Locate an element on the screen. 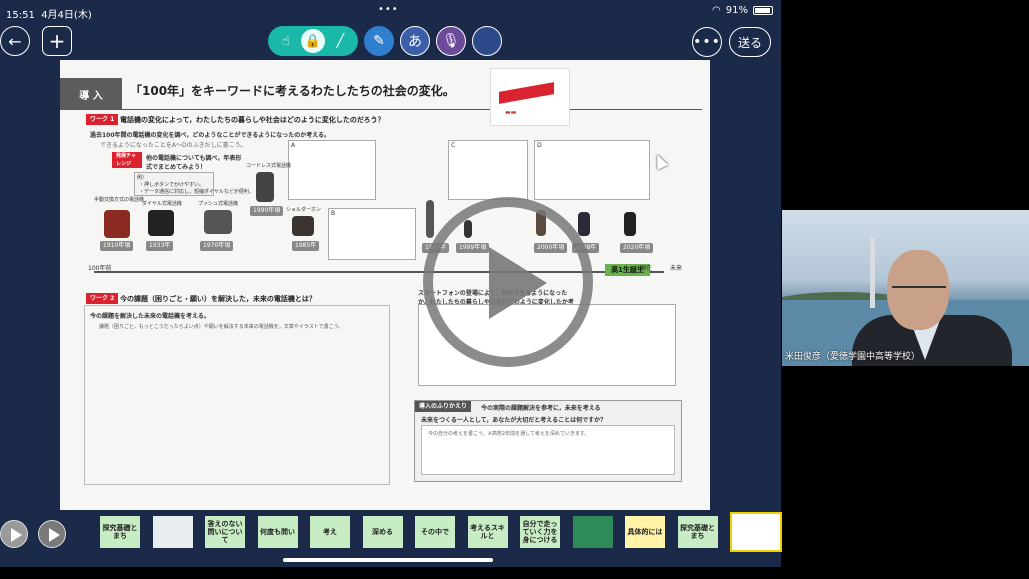 This screenshot has width=1029, height=579. timeline-now: 現在 is located at coordinates (646, 268).